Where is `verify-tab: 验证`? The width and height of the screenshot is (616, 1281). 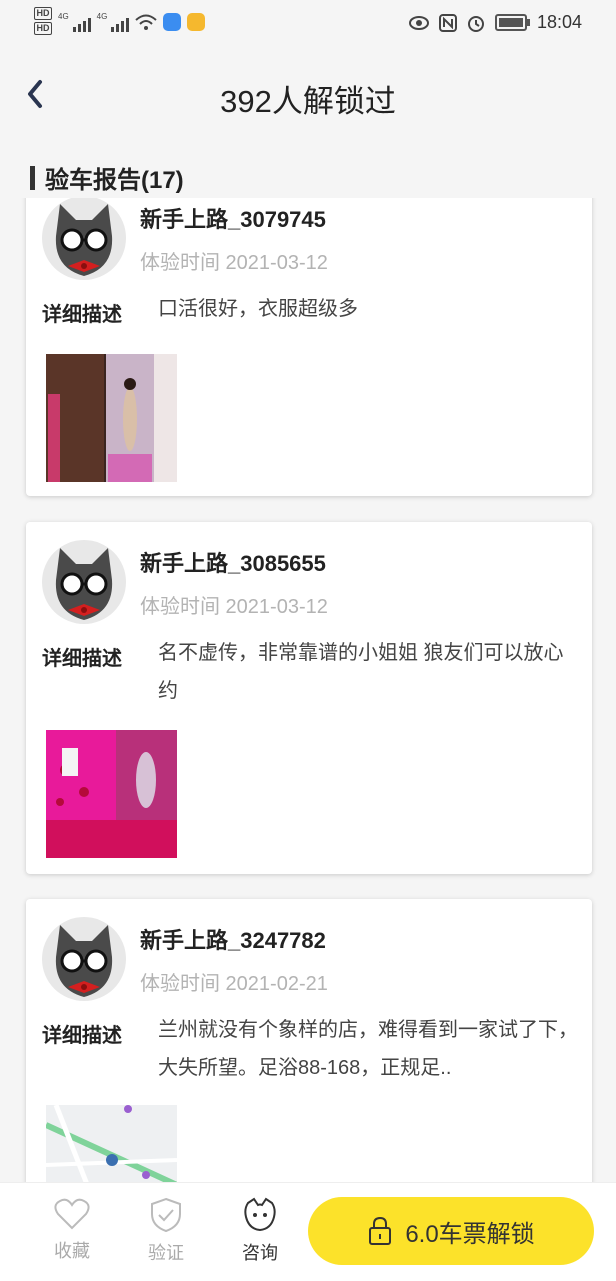
verify-tab: 验证 is located at coordinates (166, 1231).